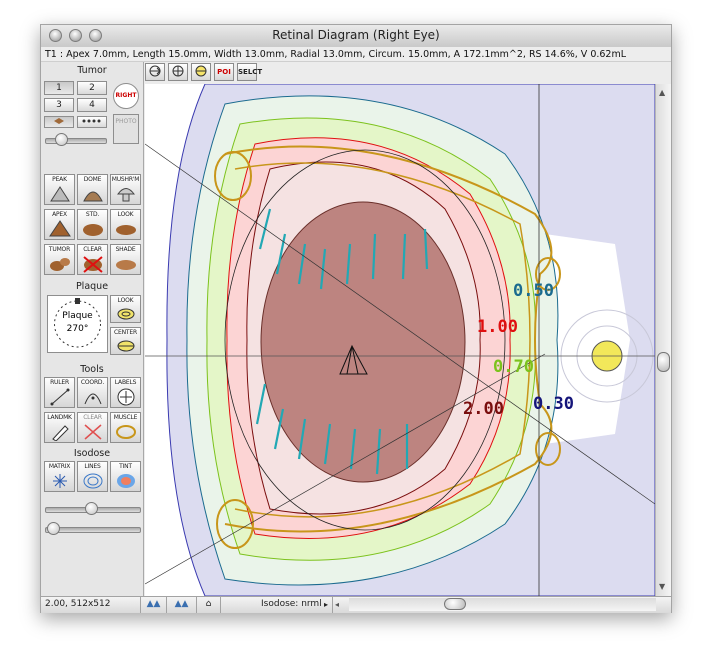  I want to click on mushroom-shape-button: MUSHR'M, so click(125, 189).